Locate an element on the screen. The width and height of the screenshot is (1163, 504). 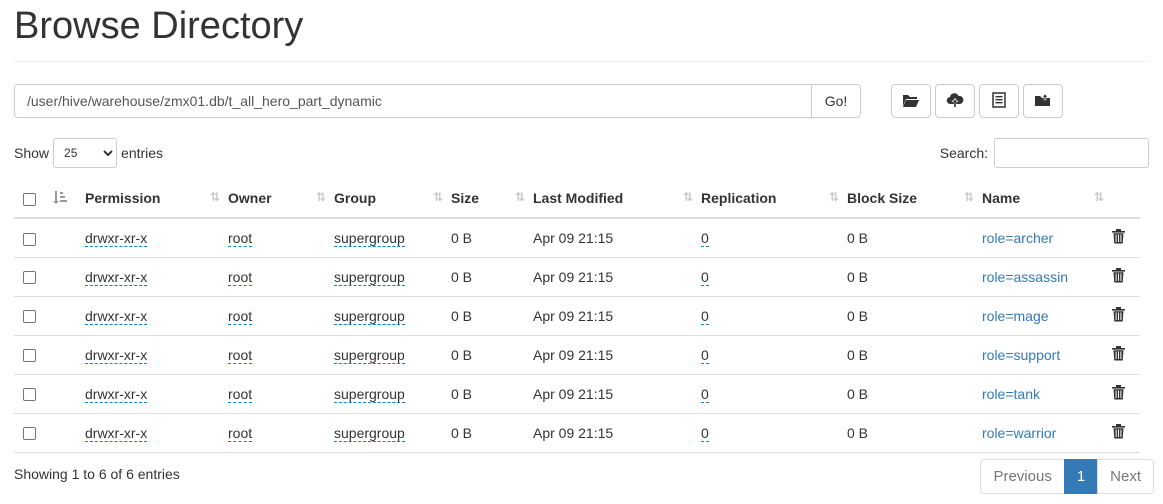
upload-files-button is located at coordinates (955, 101).